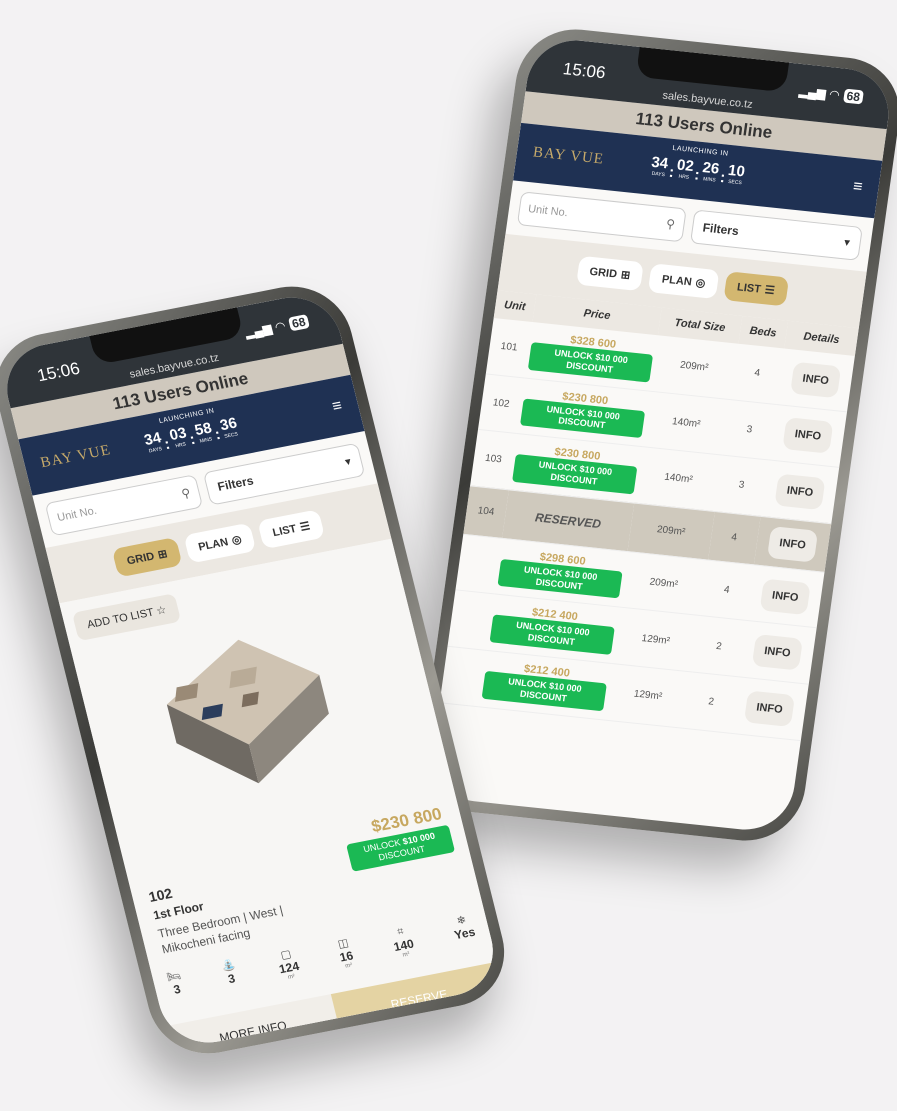 This screenshot has height=1111, width=897. I want to click on star-icon: ☆, so click(161, 611).